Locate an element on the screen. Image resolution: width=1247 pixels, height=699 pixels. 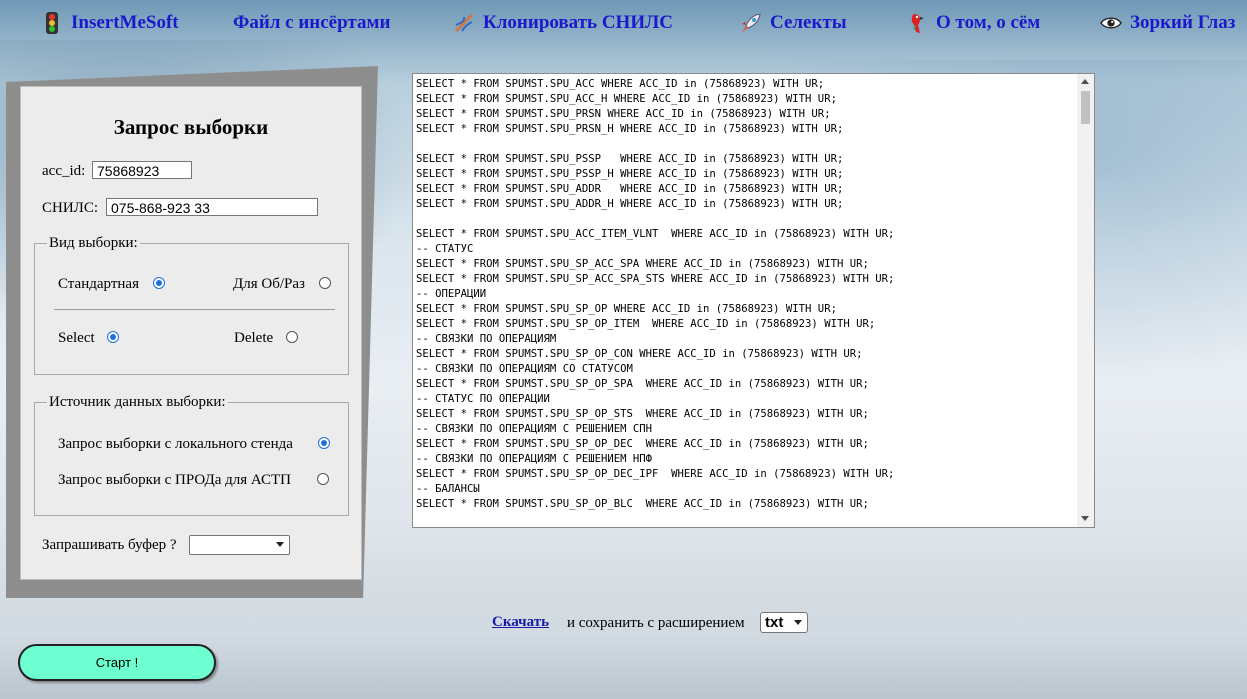
local-source-radio is located at coordinates (324, 443).